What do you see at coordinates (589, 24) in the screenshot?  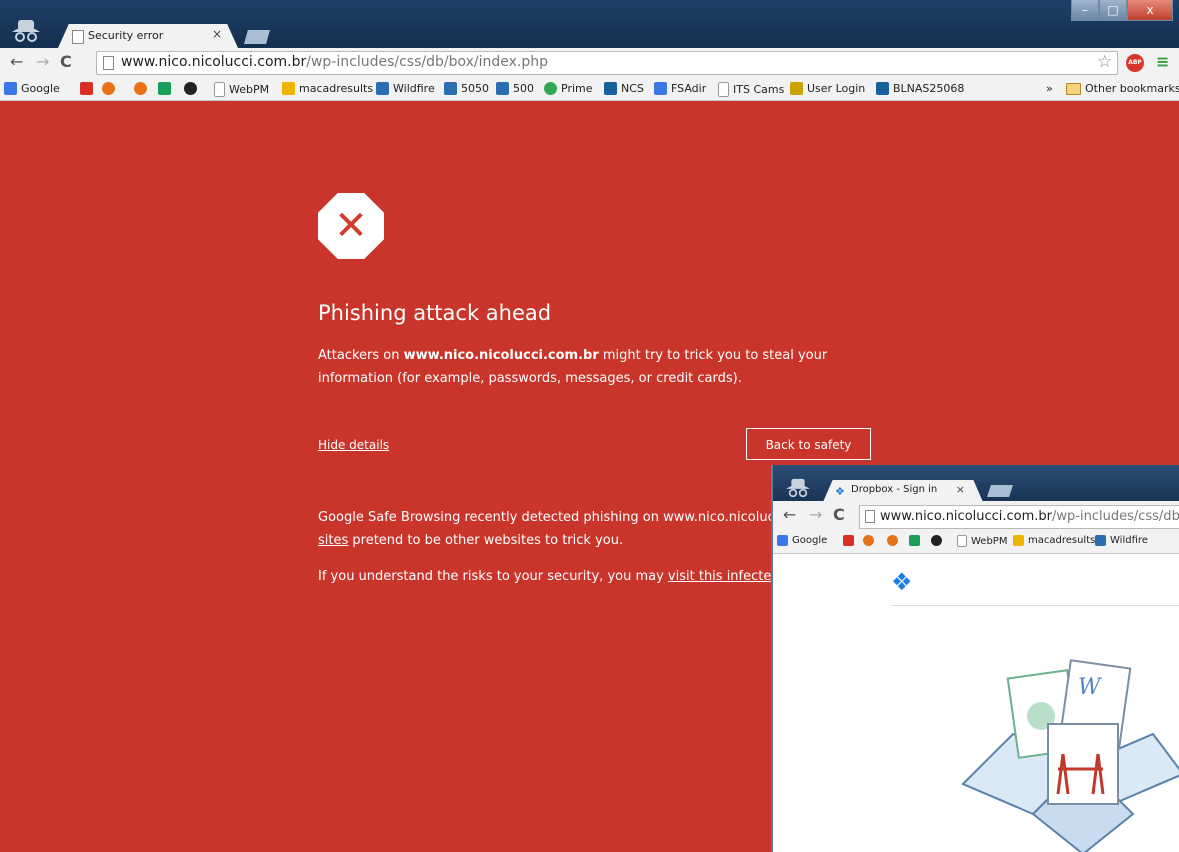 I see `title-bar: Security error × – □ x` at bounding box center [589, 24].